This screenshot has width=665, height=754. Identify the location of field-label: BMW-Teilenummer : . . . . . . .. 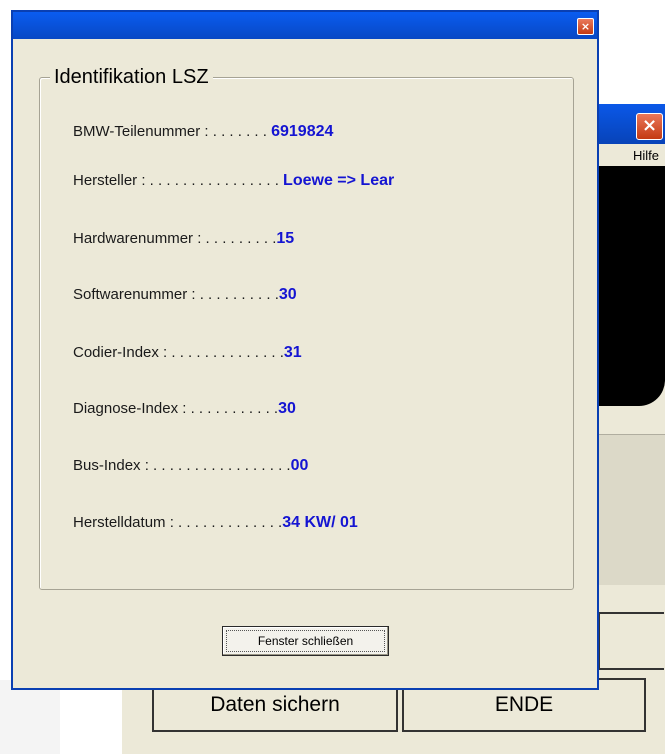
(172, 131).